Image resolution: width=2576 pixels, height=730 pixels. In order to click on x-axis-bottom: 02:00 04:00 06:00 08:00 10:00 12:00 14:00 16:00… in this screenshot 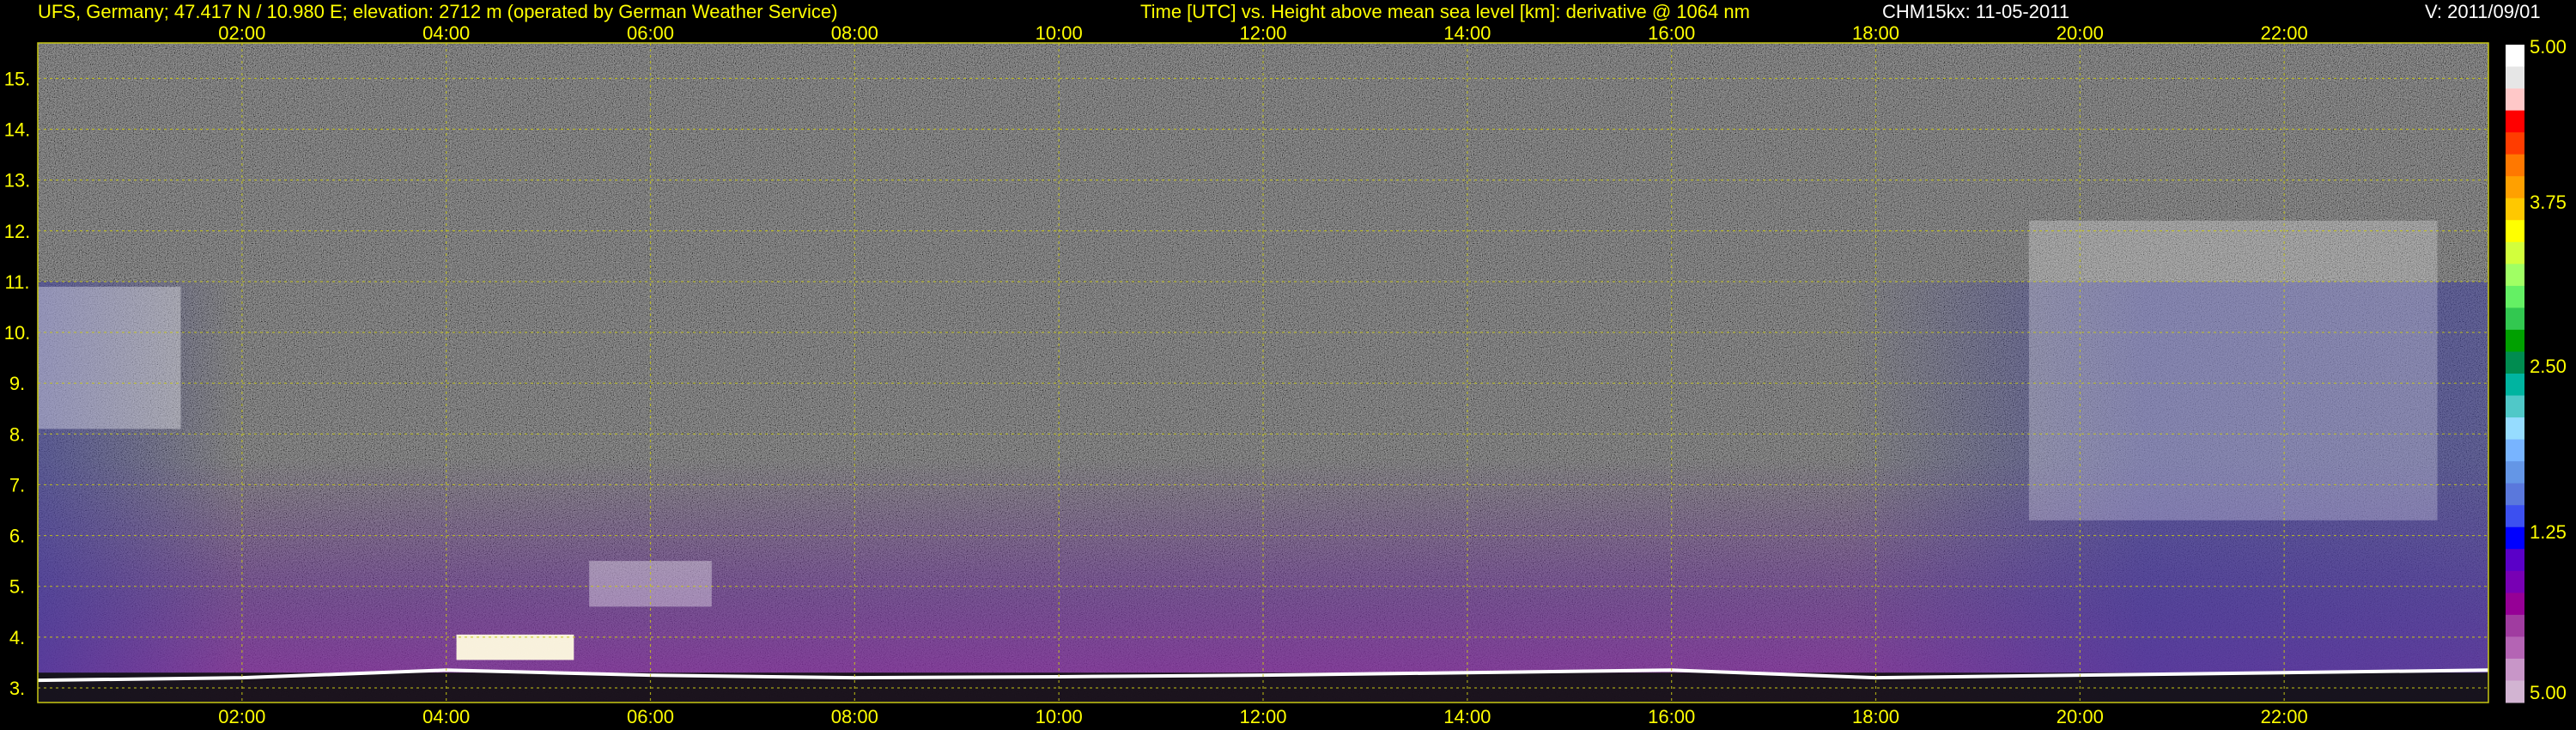, I will do `click(1262, 716)`.